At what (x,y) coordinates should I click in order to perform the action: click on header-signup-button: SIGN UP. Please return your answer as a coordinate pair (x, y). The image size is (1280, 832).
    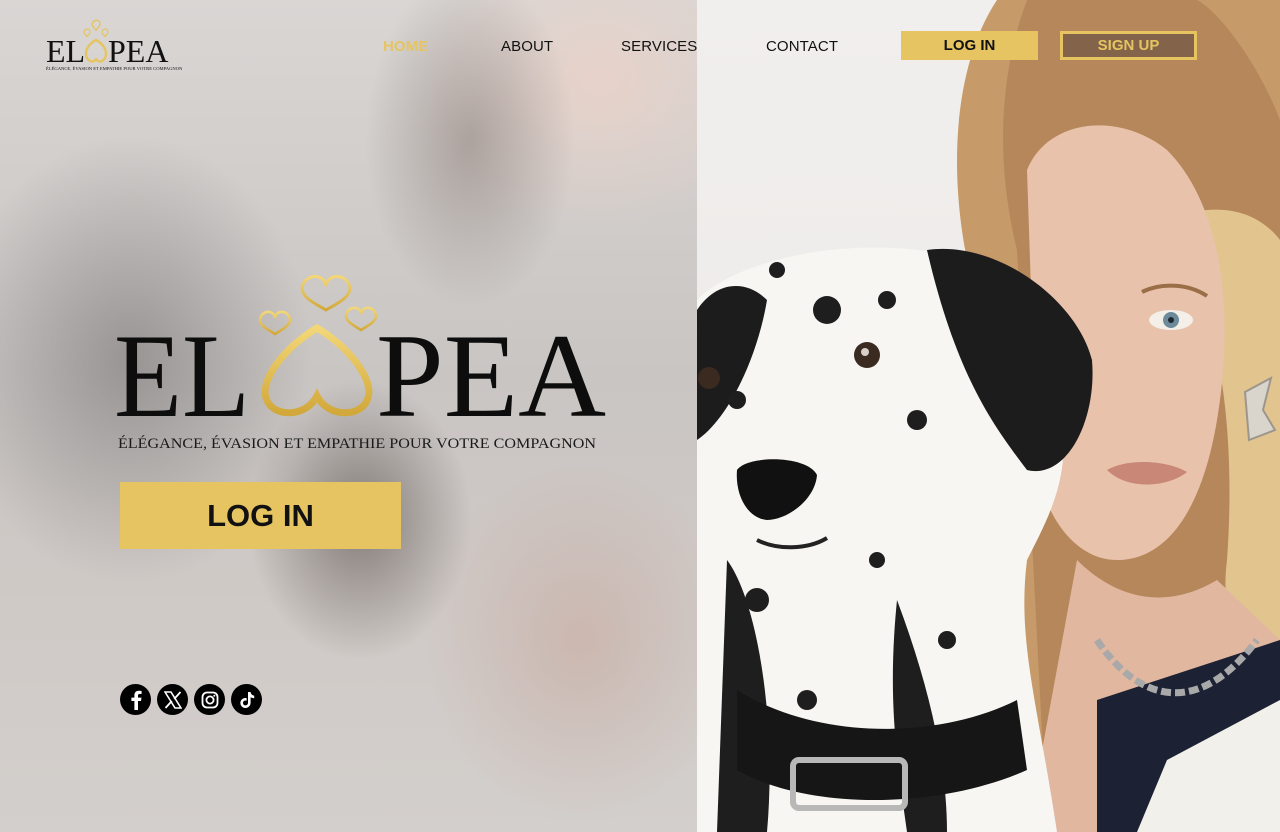
    Looking at the image, I should click on (1128, 45).